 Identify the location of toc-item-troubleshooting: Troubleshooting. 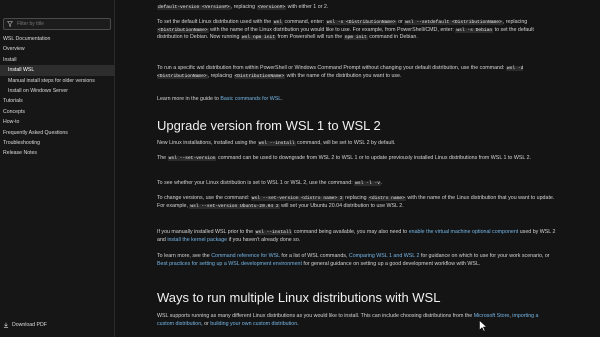
(57, 143).